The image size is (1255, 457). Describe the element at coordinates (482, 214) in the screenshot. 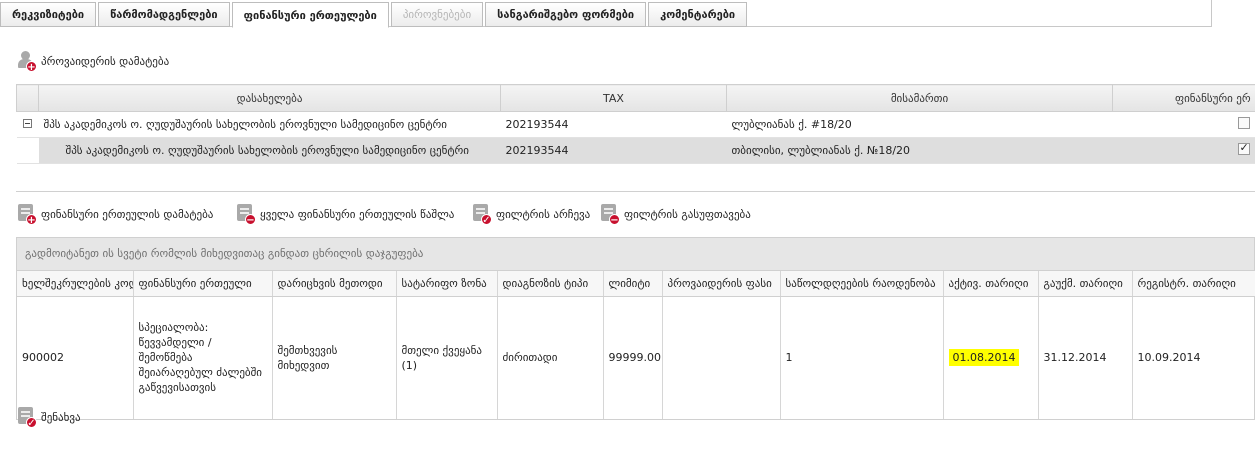

I see `filter-edit-icon: ✓` at that location.